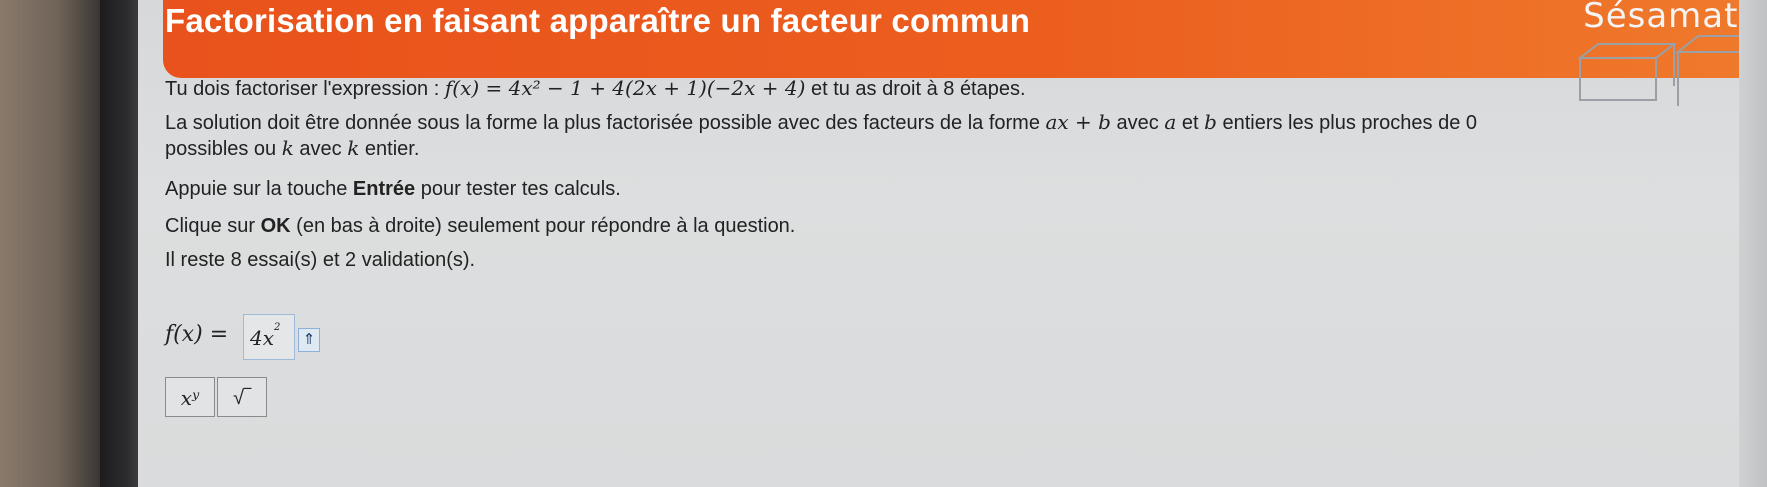 This screenshot has width=1767, height=487. What do you see at coordinates (1190, 123) in the screenshot?
I see `instruction-text: et` at bounding box center [1190, 123].